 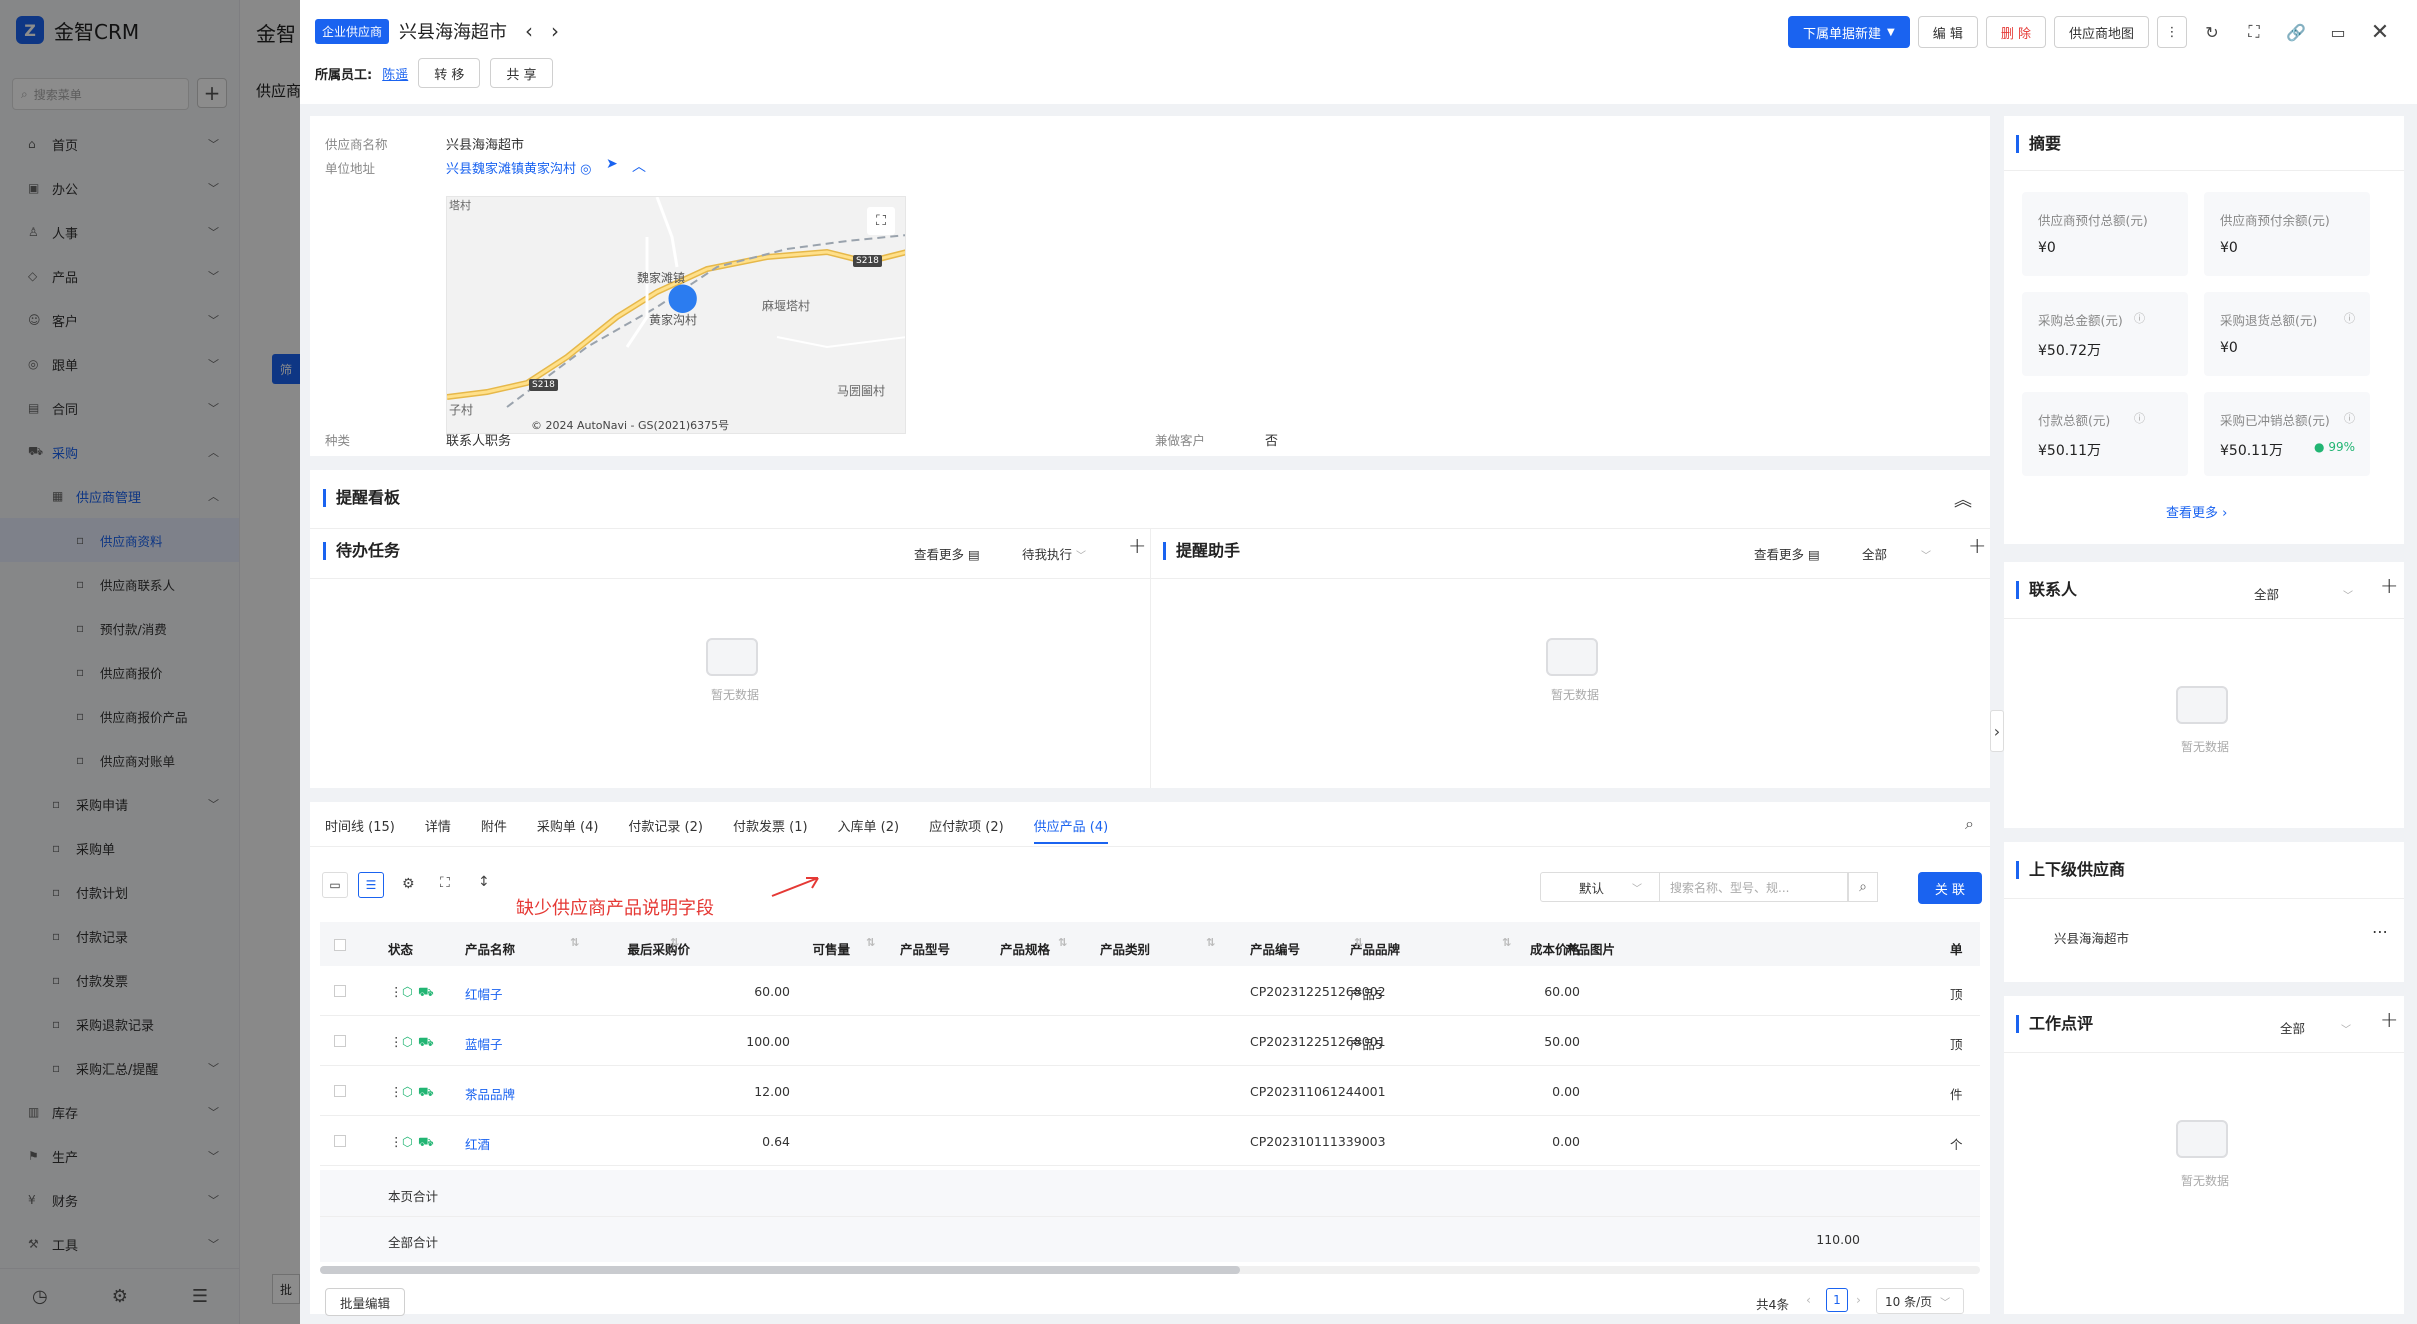 I want to click on column-header: 产品图片, so click(x=1590, y=948).